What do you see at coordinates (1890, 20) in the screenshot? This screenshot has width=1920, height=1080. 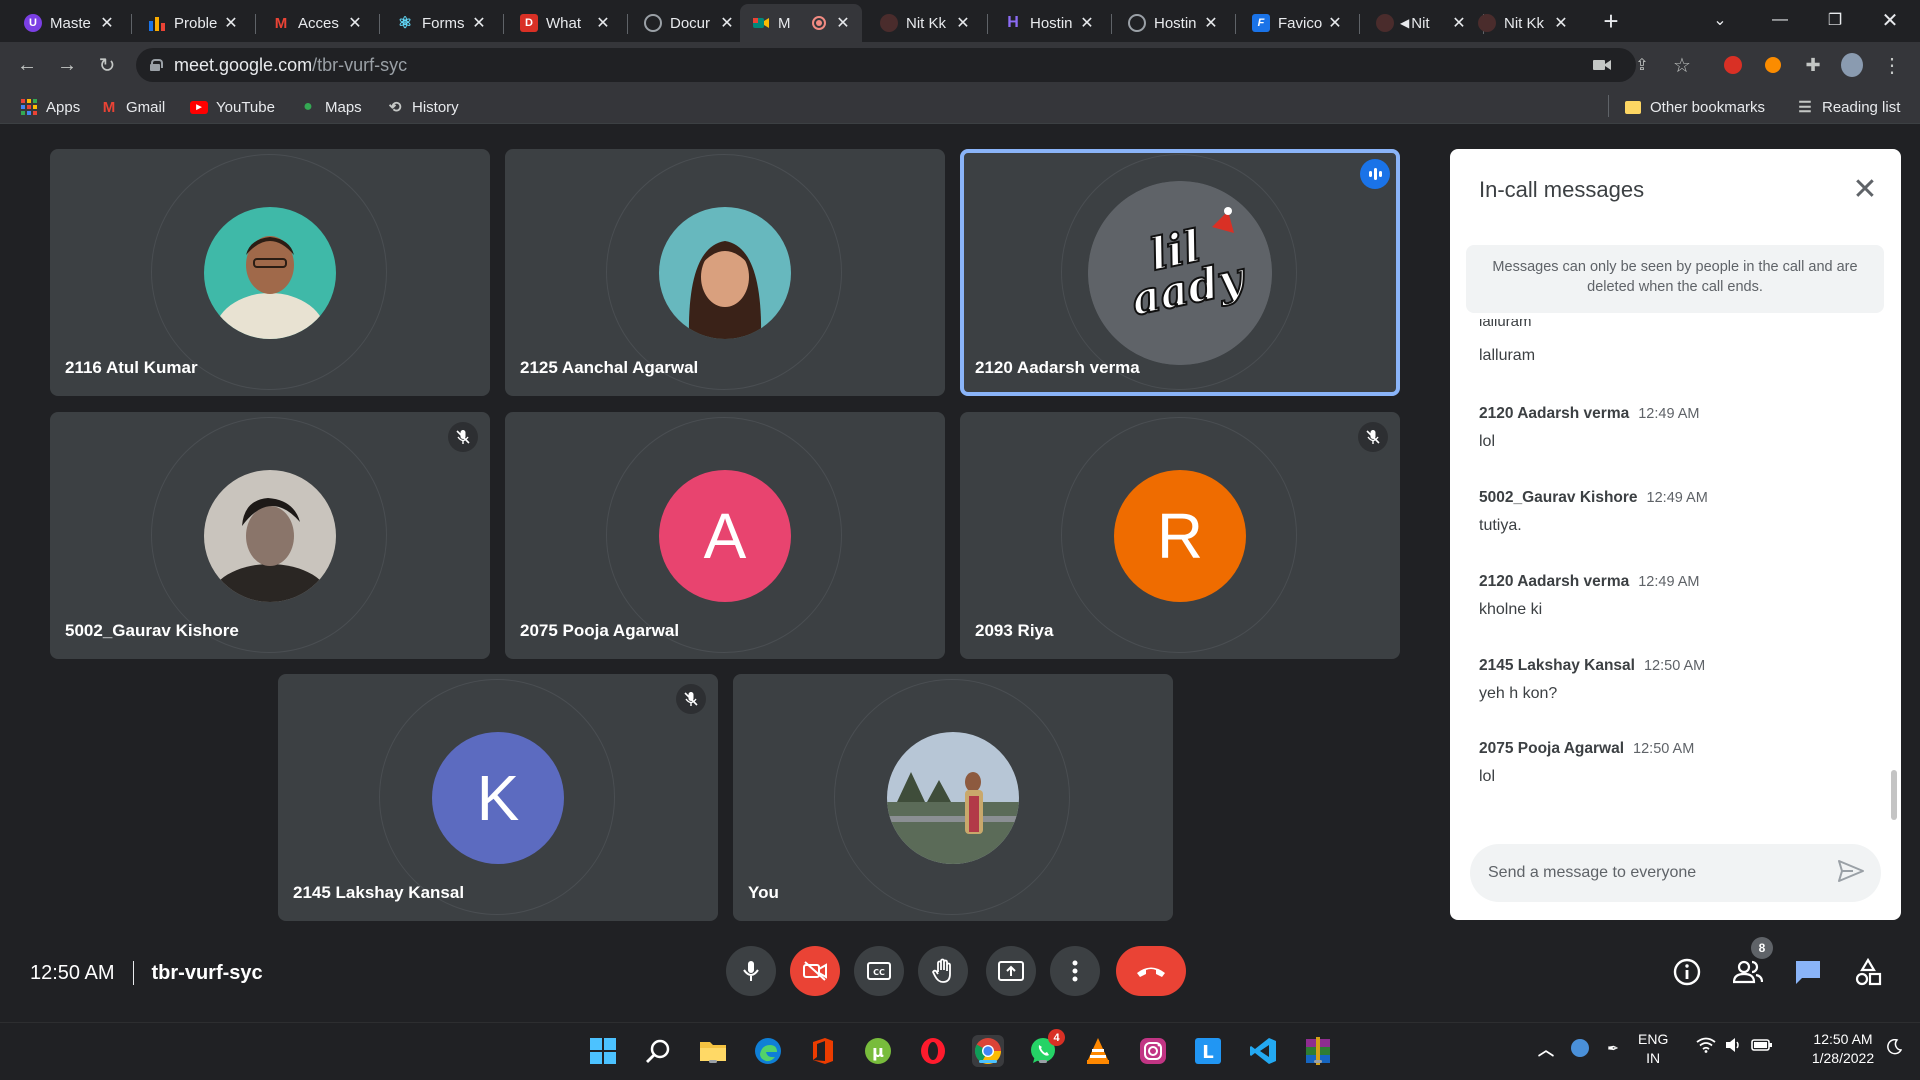 I see `close-window-icon: ✕` at bounding box center [1890, 20].